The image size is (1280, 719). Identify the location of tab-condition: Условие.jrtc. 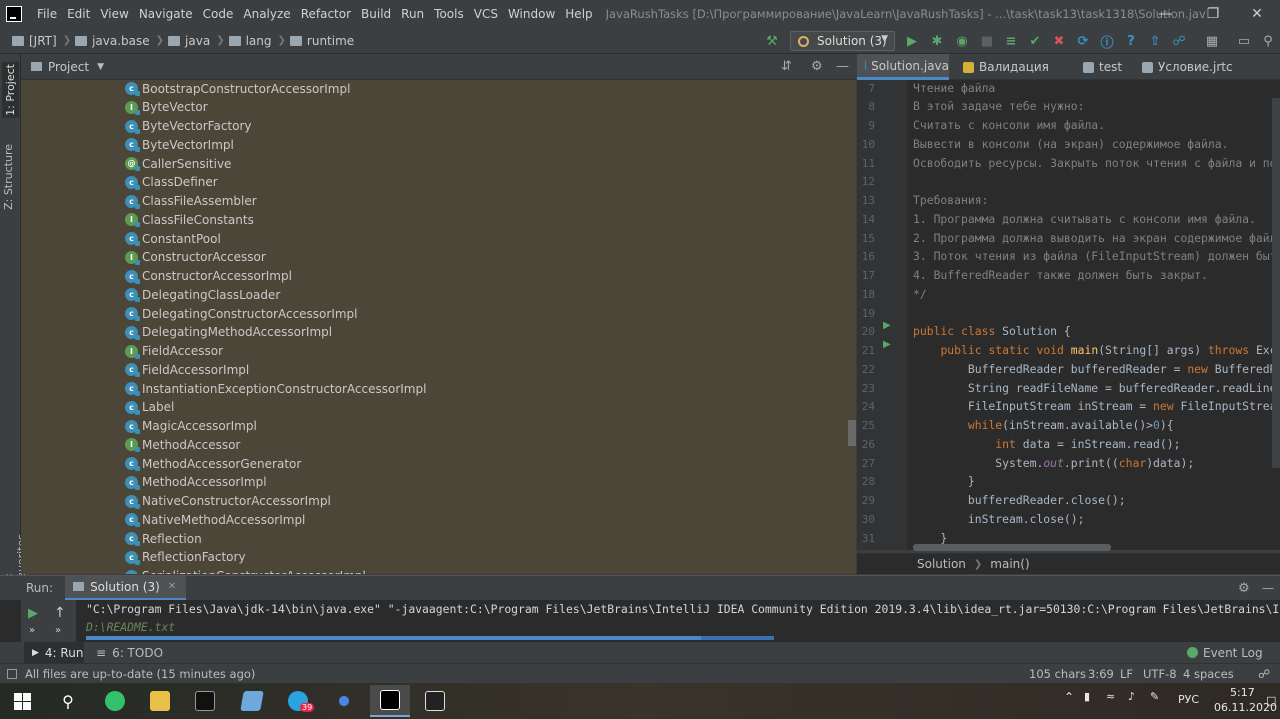
(1202, 67).